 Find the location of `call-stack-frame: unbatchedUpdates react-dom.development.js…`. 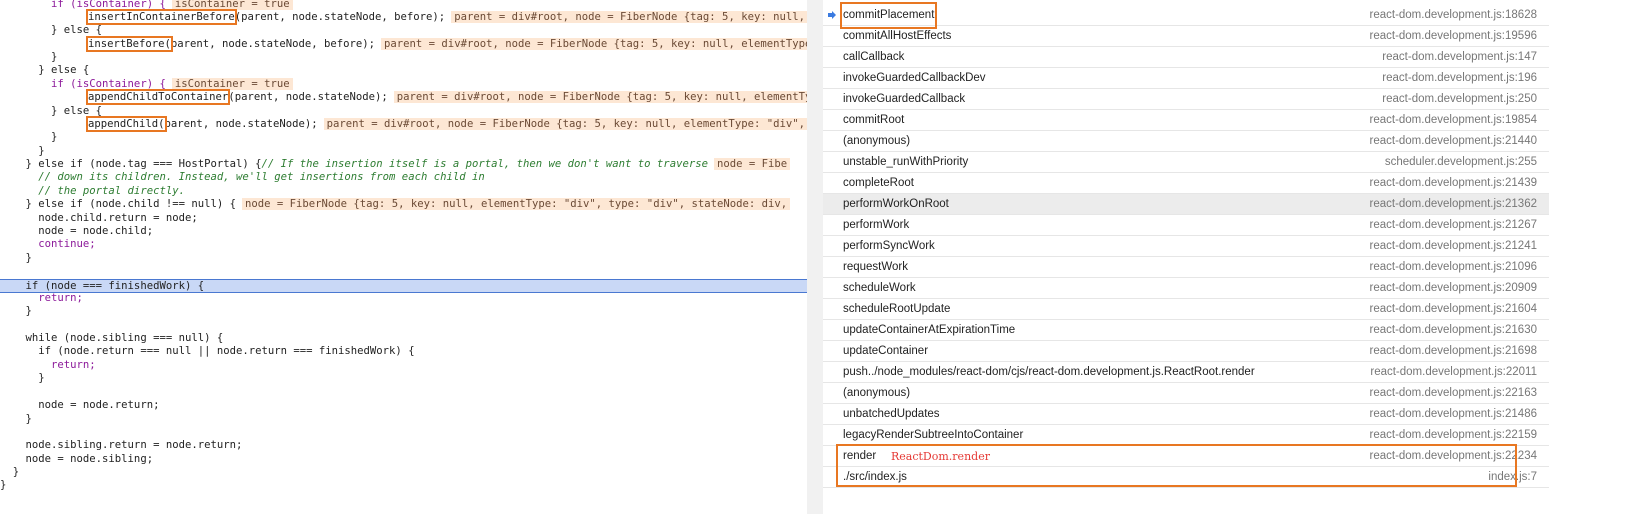

call-stack-frame: unbatchedUpdates react-dom.development.js… is located at coordinates (1186, 414).